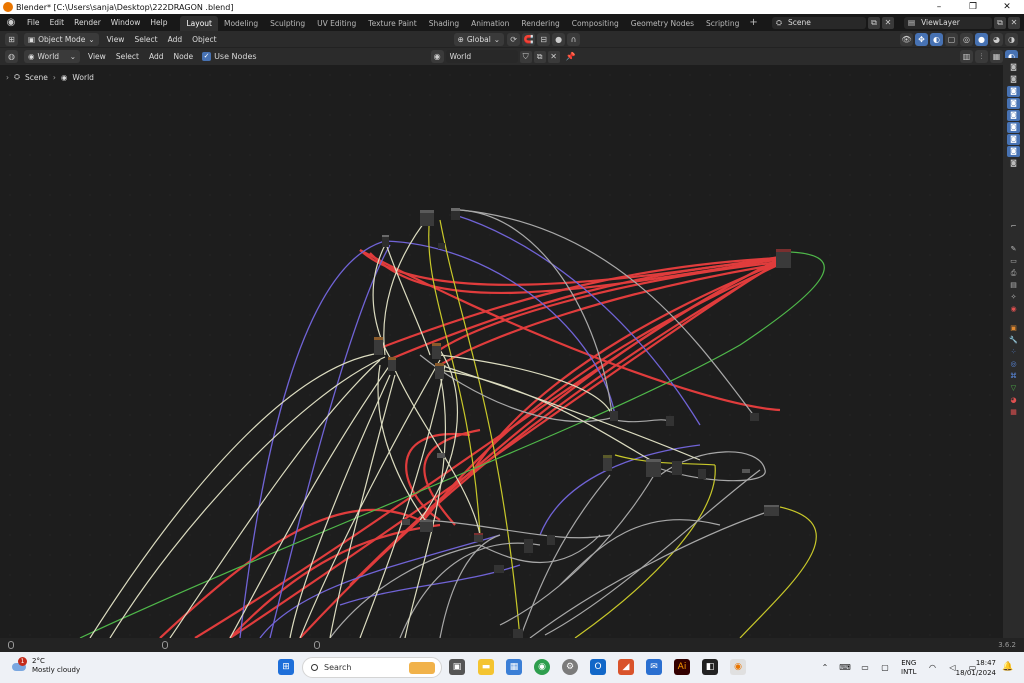 The height and width of the screenshot is (683, 1024). What do you see at coordinates (1000, 22) in the screenshot?
I see `new-viewlayer-button: ⧉` at bounding box center [1000, 22].